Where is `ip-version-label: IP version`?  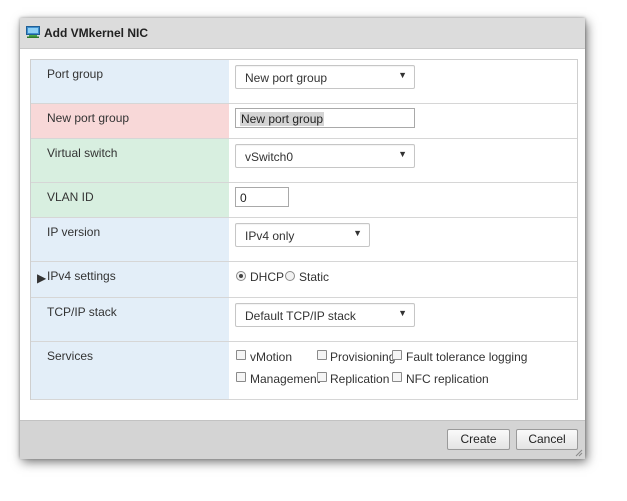
ip-version-label: IP version is located at coordinates (74, 232).